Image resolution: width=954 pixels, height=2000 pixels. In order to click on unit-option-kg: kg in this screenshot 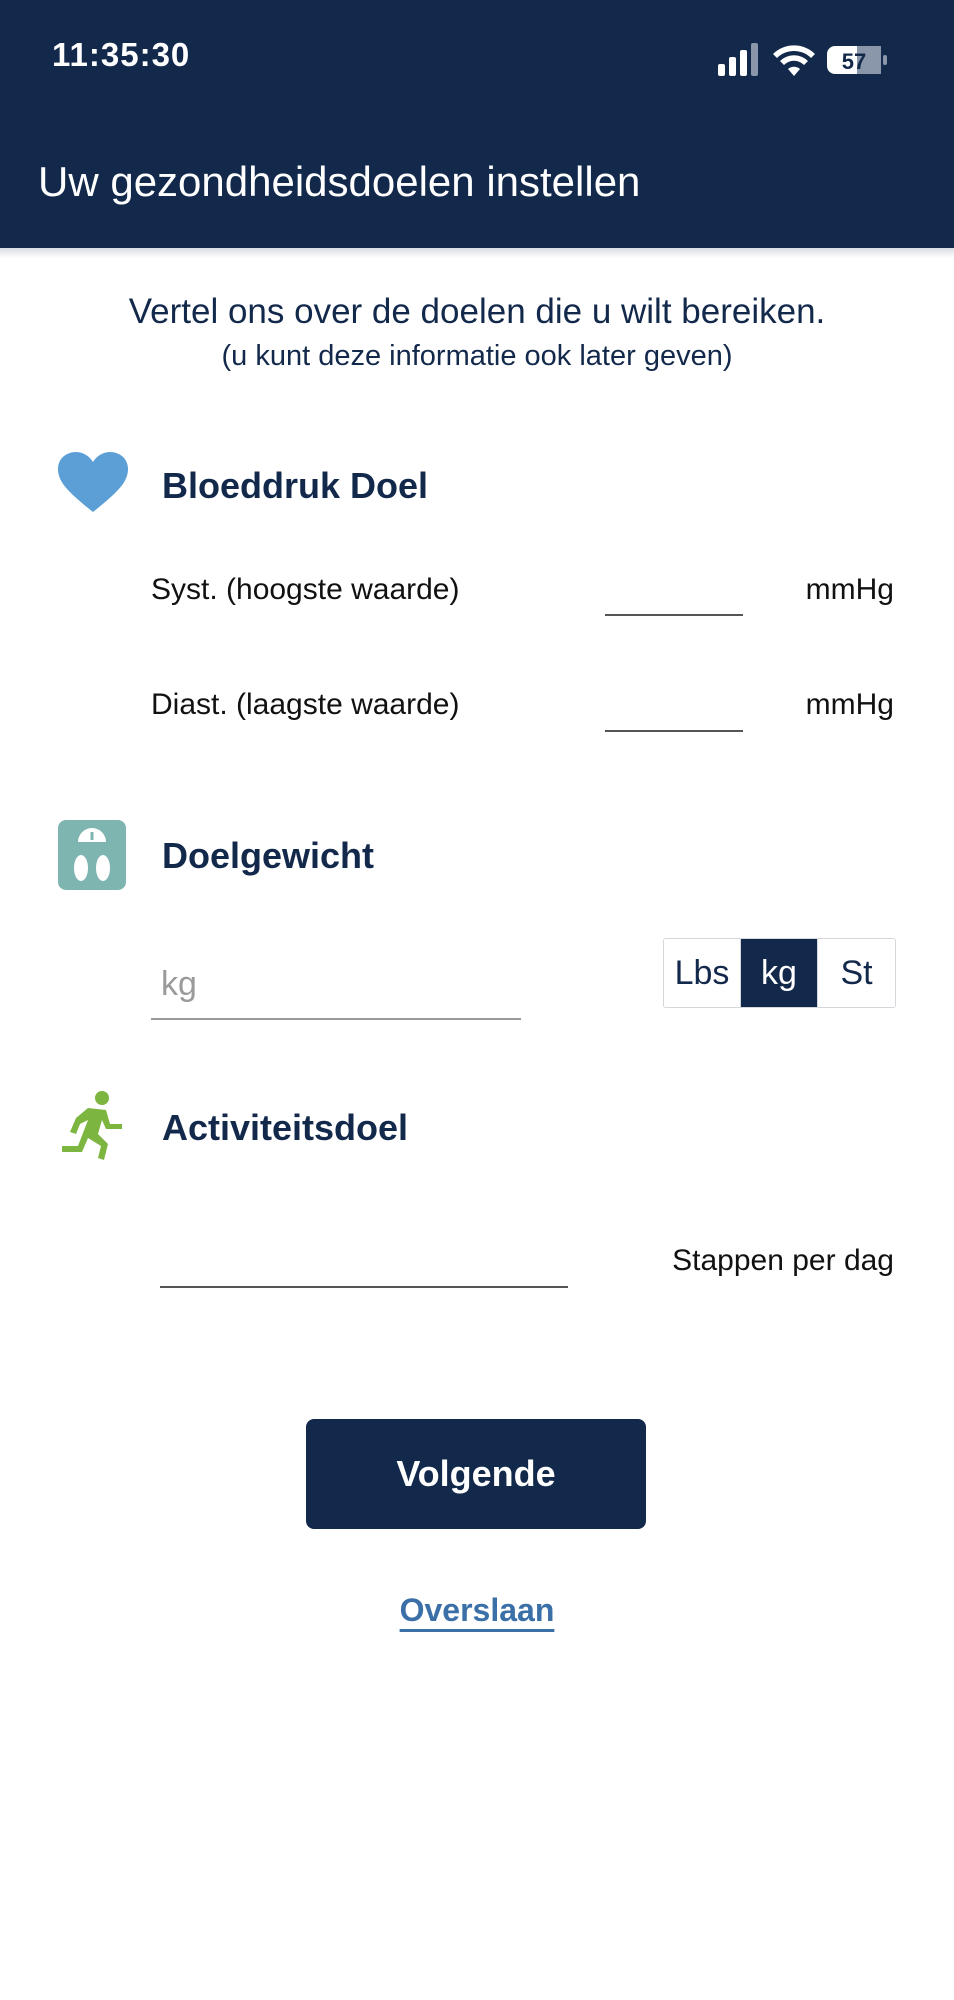, I will do `click(779, 973)`.